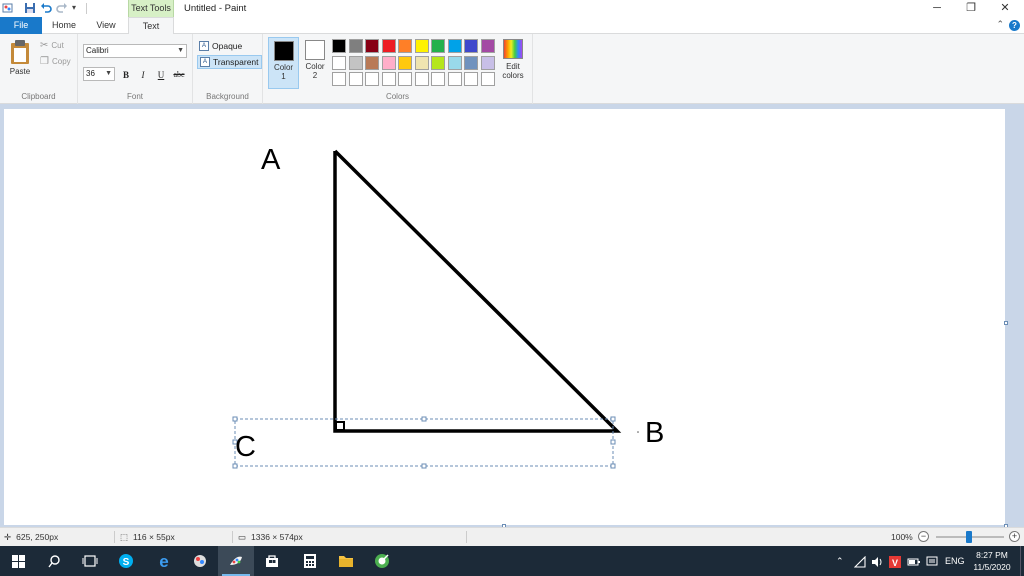  What do you see at coordinates (382, 561) in the screenshot?
I see `snip-tool-icon` at bounding box center [382, 561].